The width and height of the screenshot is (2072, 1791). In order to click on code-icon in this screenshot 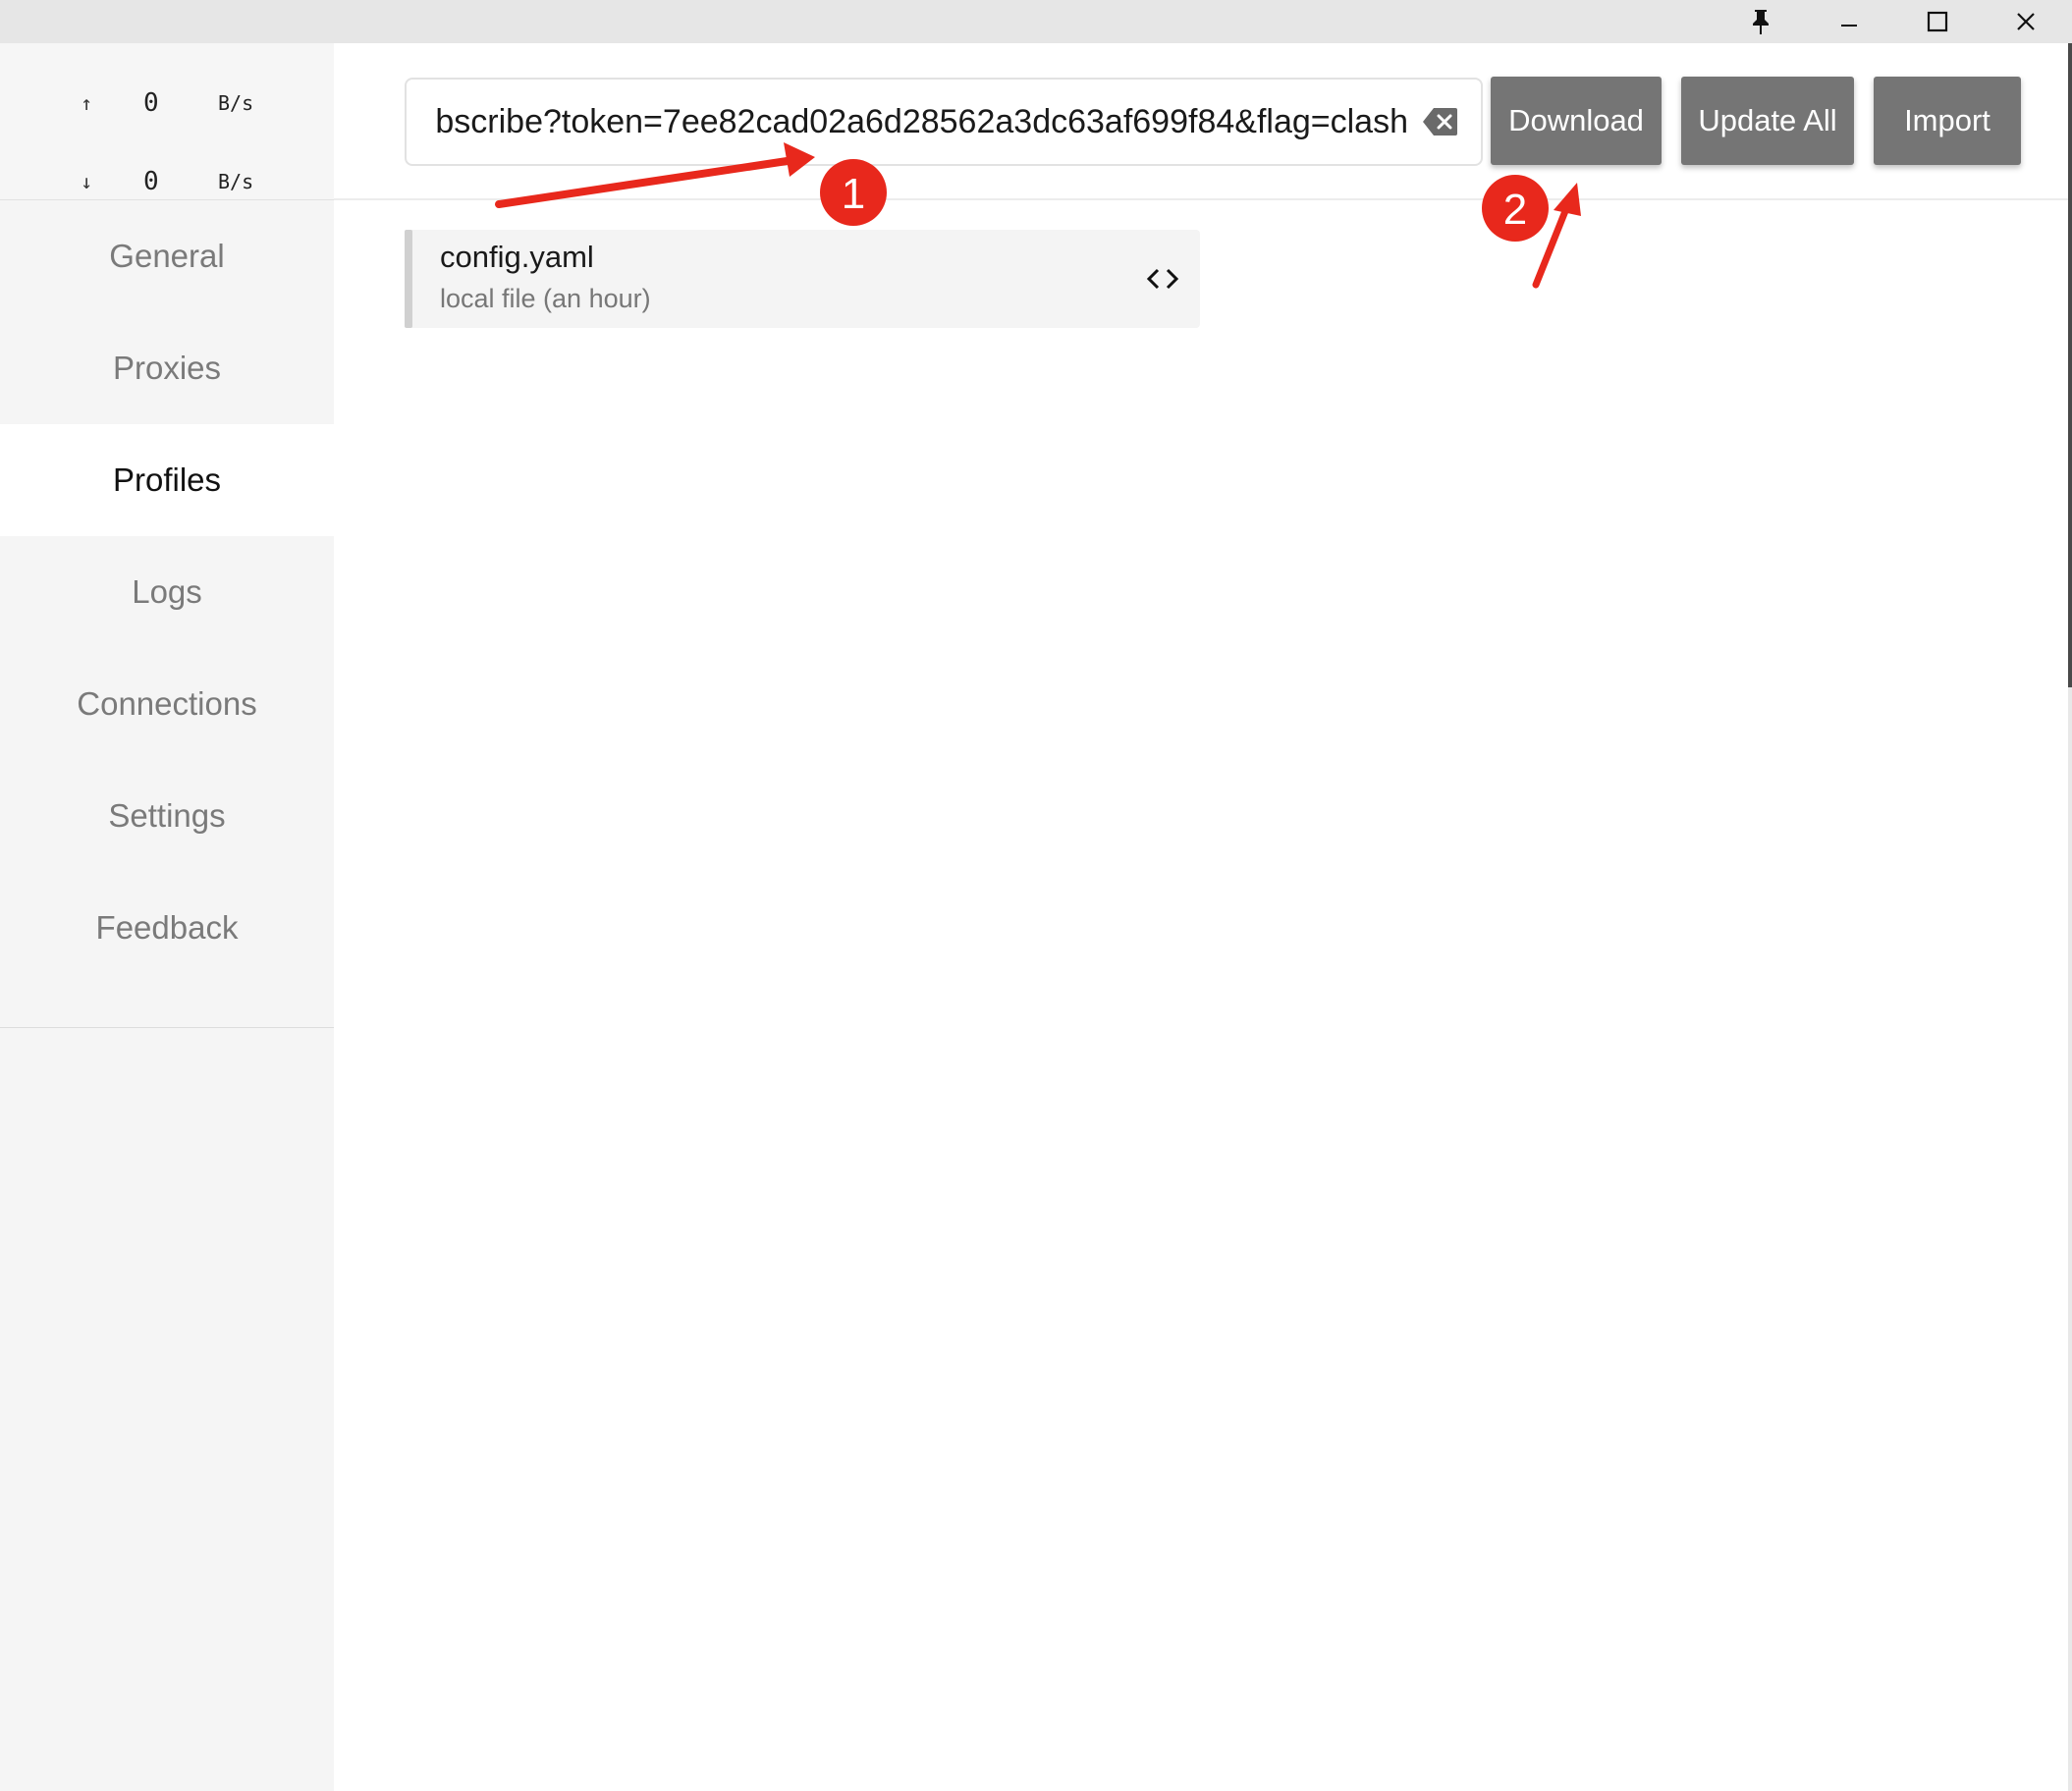, I will do `click(1163, 278)`.